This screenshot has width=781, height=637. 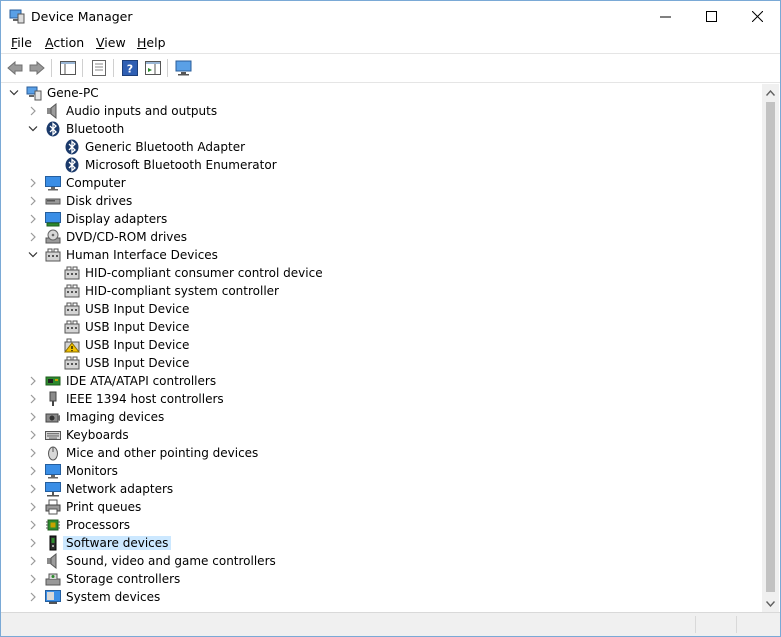 What do you see at coordinates (64, 42) in the screenshot?
I see `menu-action: Action` at bounding box center [64, 42].